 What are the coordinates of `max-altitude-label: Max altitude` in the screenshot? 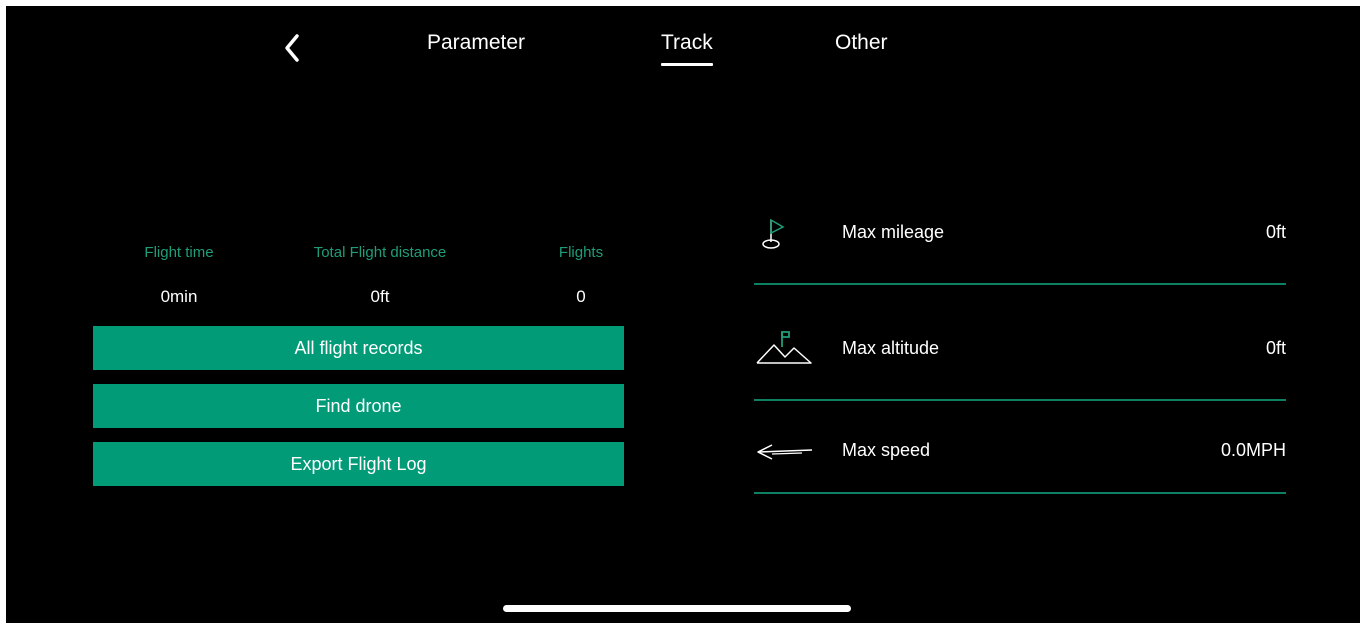 It's located at (891, 348).